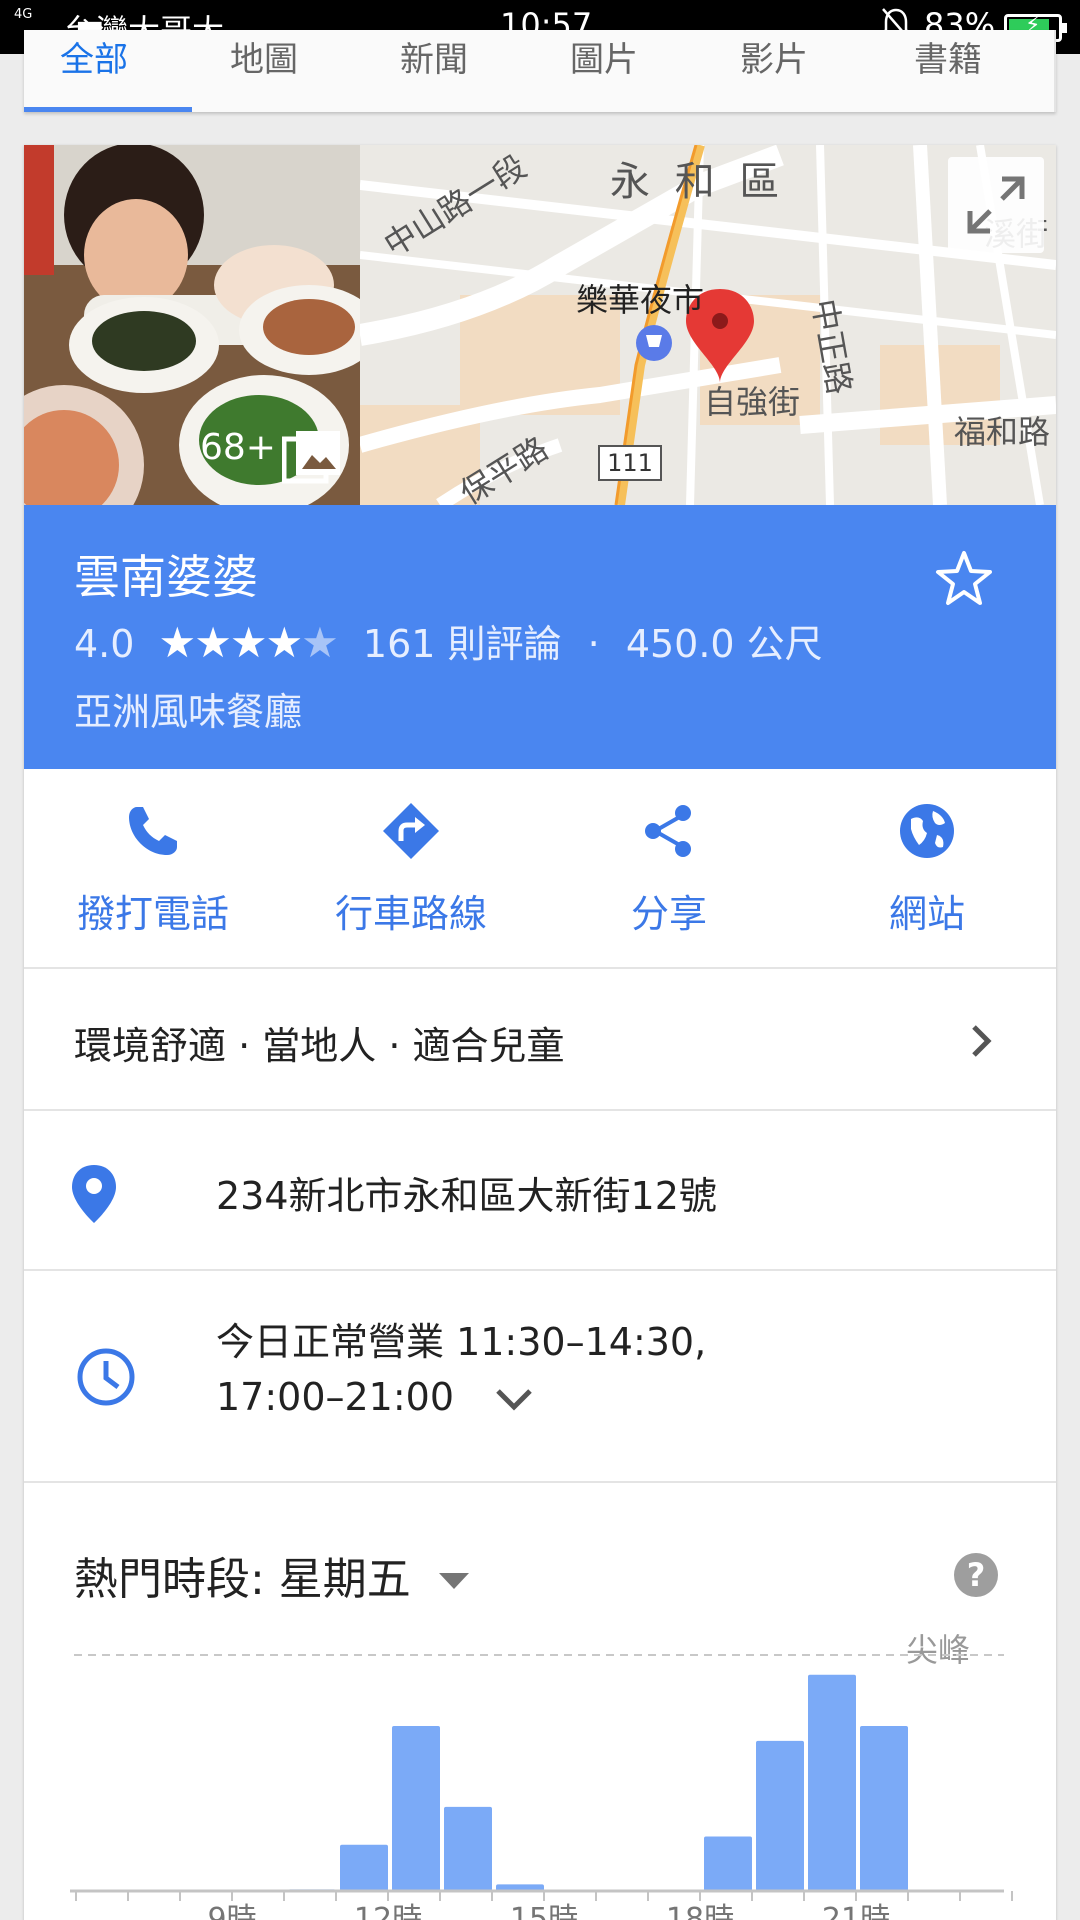 This screenshot has width=1080, height=1920. I want to click on highlights-row: 環境舒適 · 當地人 · 適合兒童, so click(540, 1041).